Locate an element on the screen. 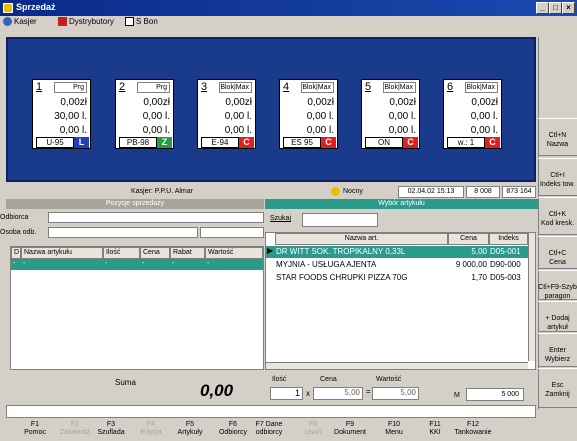 The height and width of the screenshot is (441, 577). shift-label: Nocny is located at coordinates (353, 191).